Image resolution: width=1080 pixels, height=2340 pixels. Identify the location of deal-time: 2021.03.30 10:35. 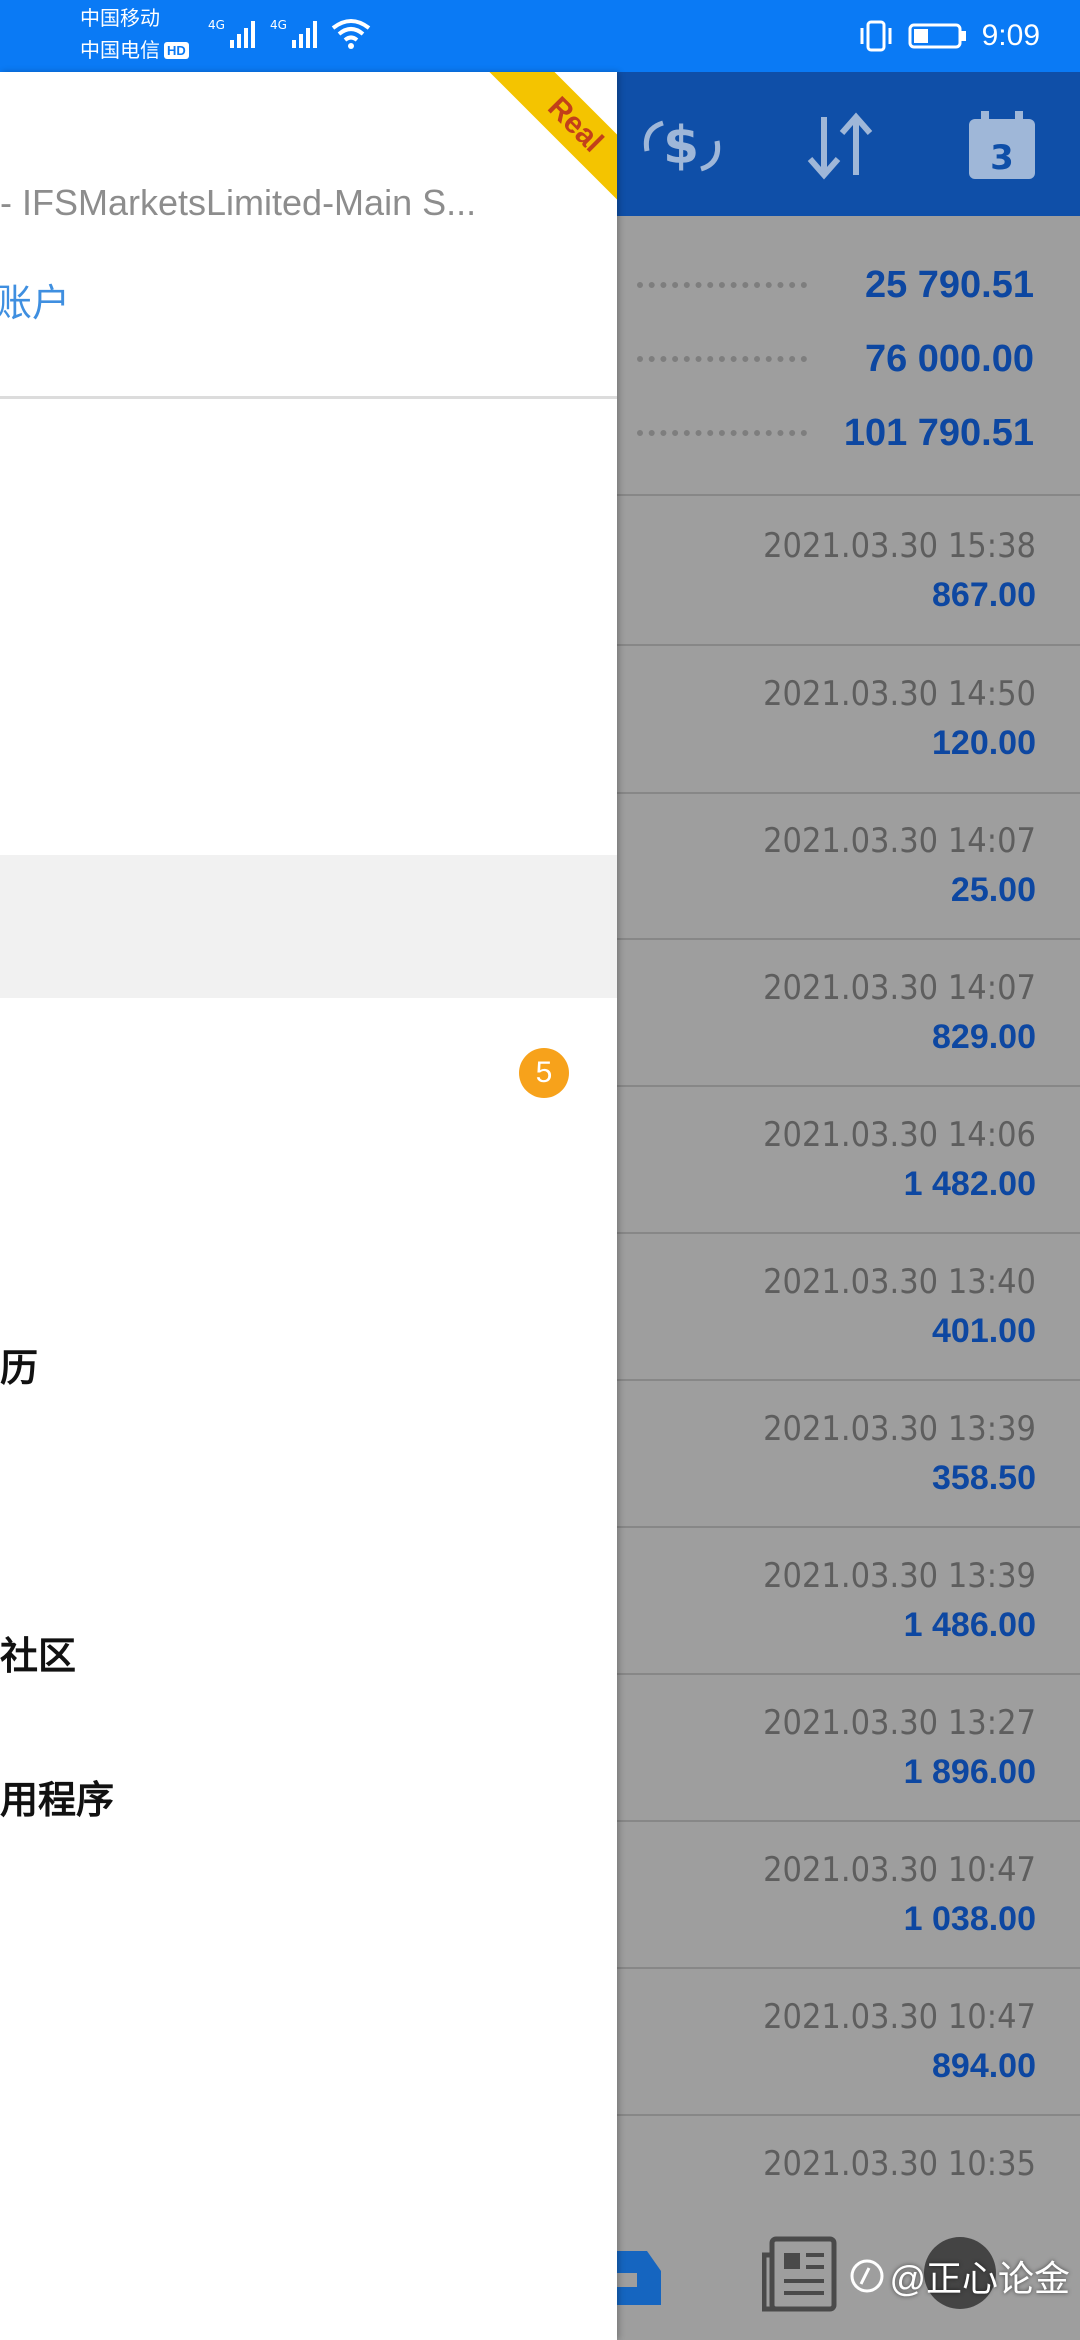
(899, 2164).